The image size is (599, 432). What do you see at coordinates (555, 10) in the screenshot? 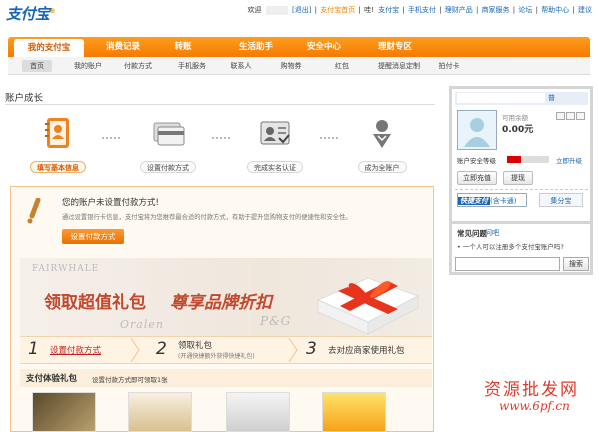
I see `top-link-help: 帮助中心` at bounding box center [555, 10].